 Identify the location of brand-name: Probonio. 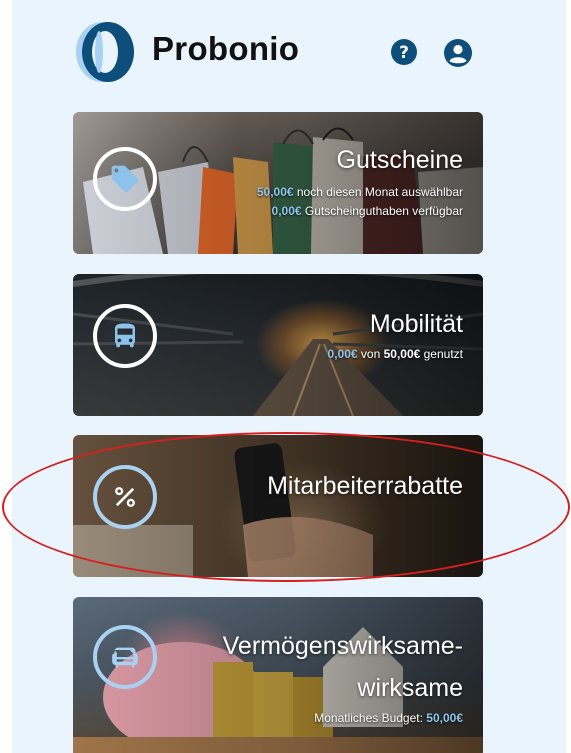
(226, 48).